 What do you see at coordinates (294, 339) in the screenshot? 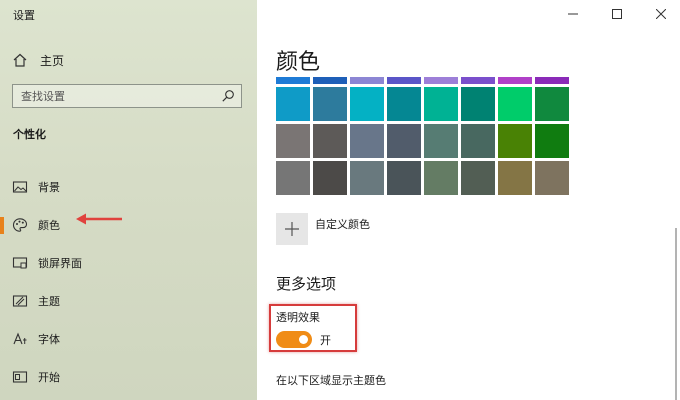
I see `transparency-toggle` at bounding box center [294, 339].